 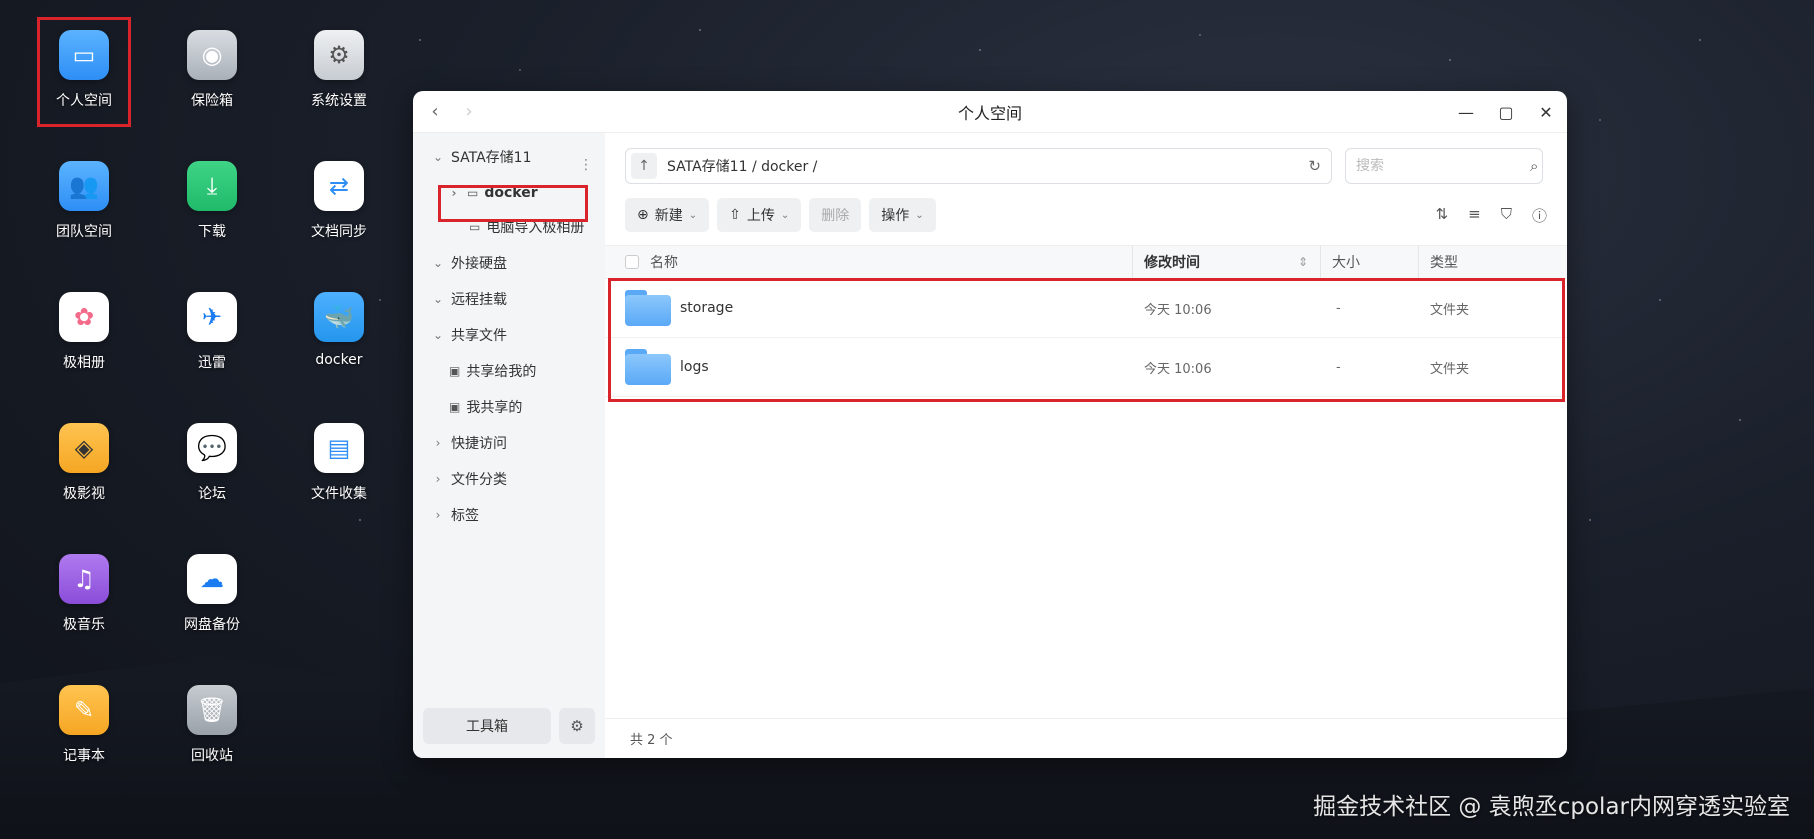 I want to click on new-button: ⊕ 新建 ⌄, so click(x=667, y=215).